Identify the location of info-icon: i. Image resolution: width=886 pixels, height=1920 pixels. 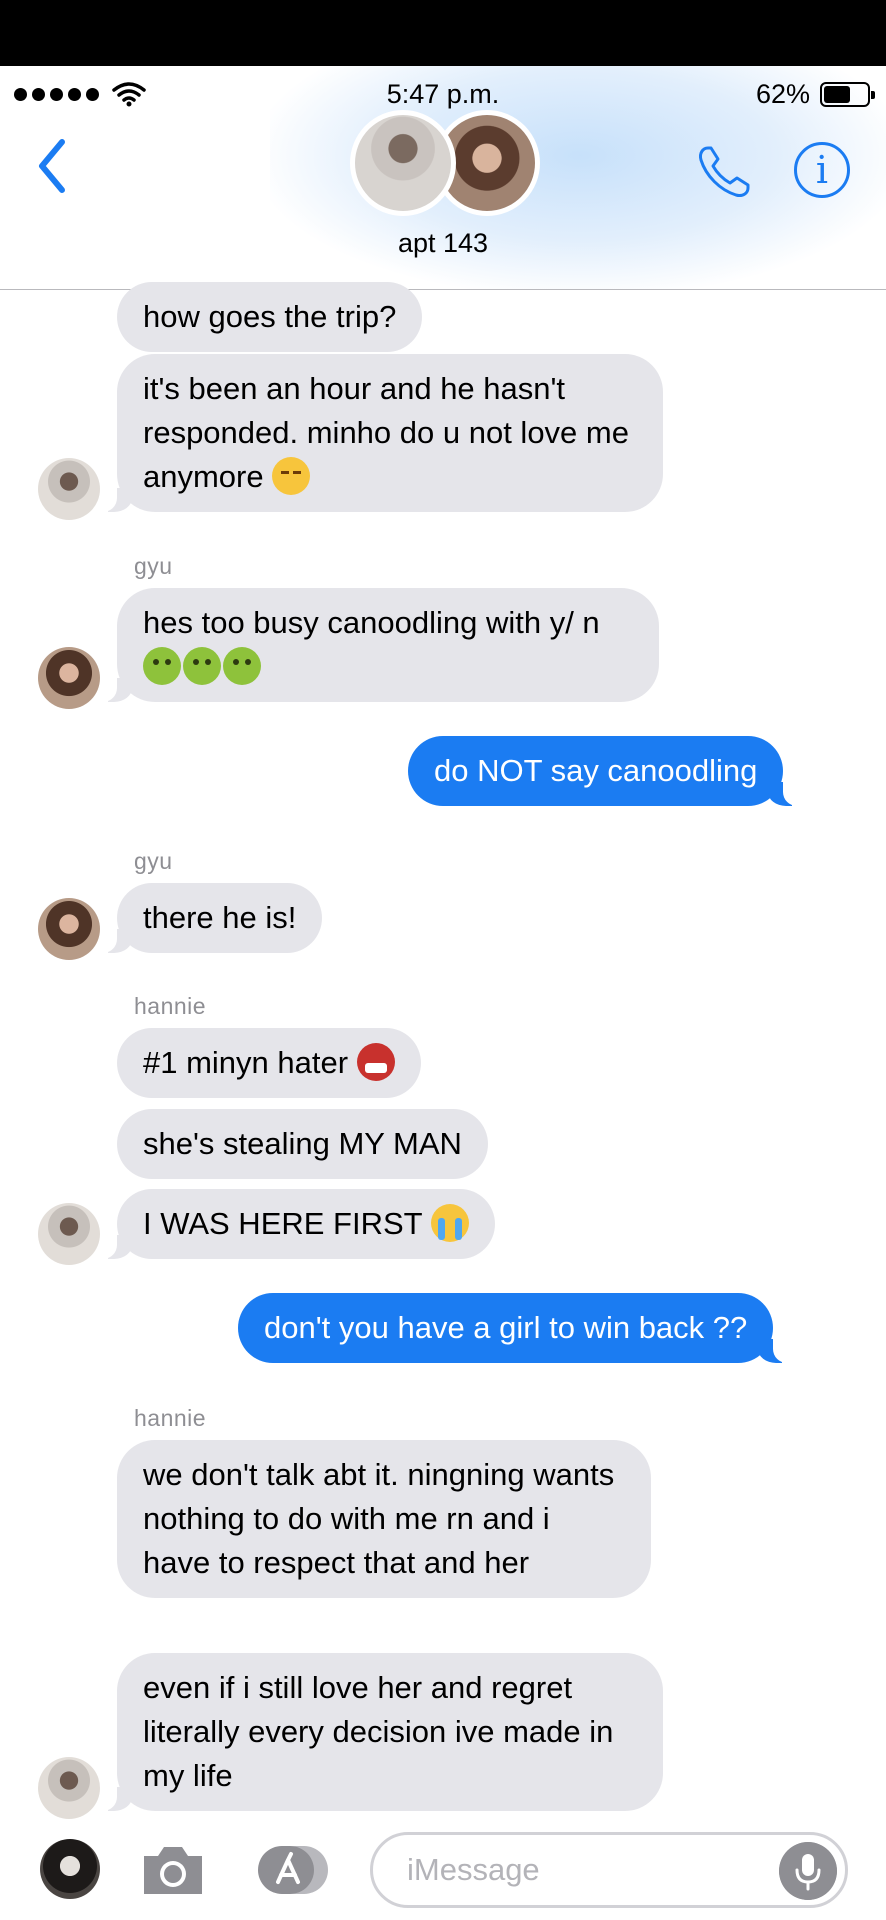
(822, 170).